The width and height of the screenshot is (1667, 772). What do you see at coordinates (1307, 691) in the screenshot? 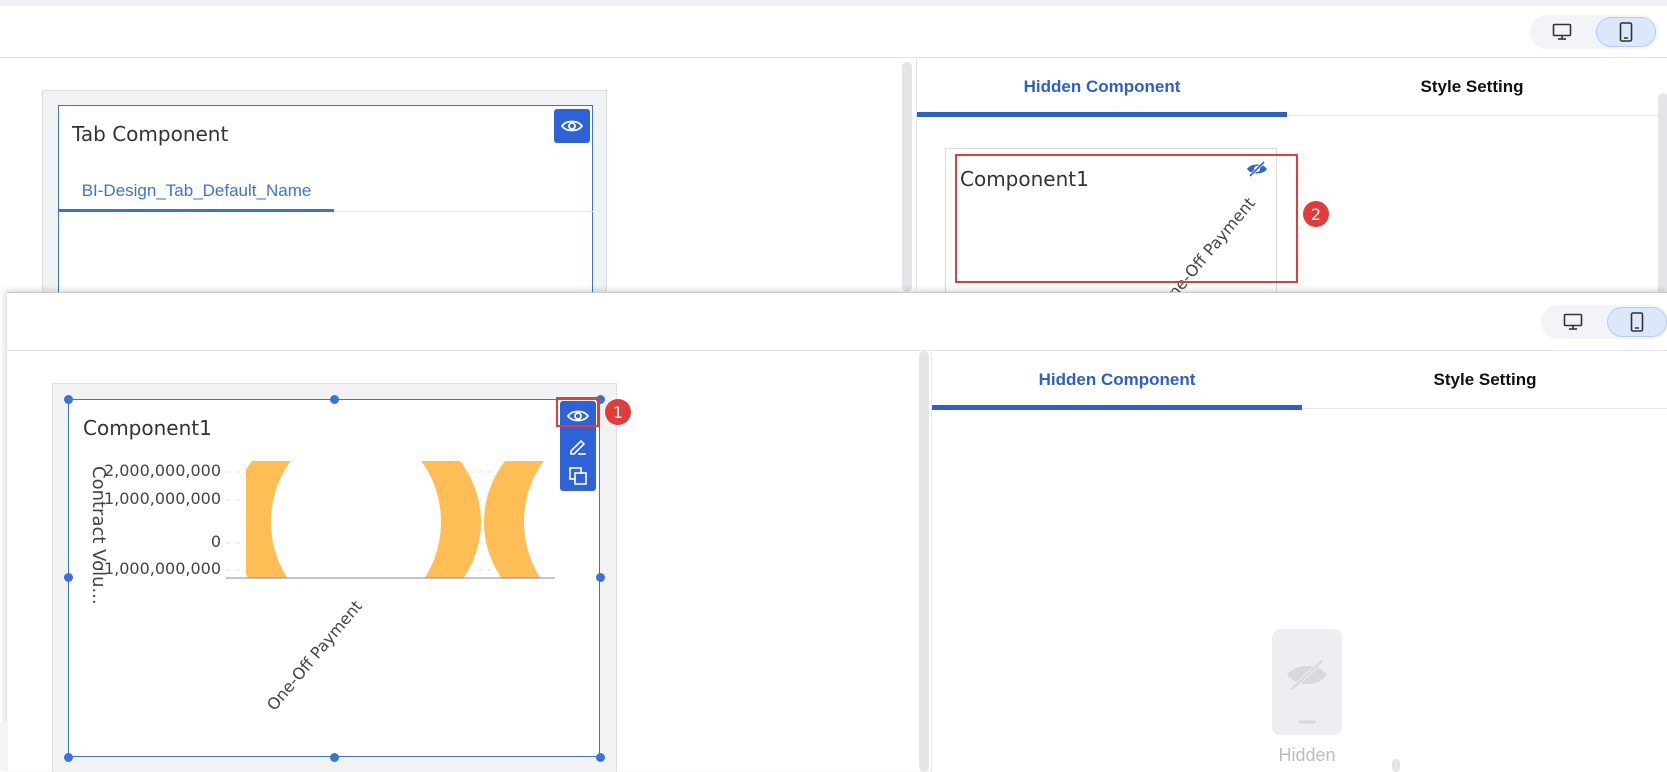
I see `hidden-phone-icon` at bounding box center [1307, 691].